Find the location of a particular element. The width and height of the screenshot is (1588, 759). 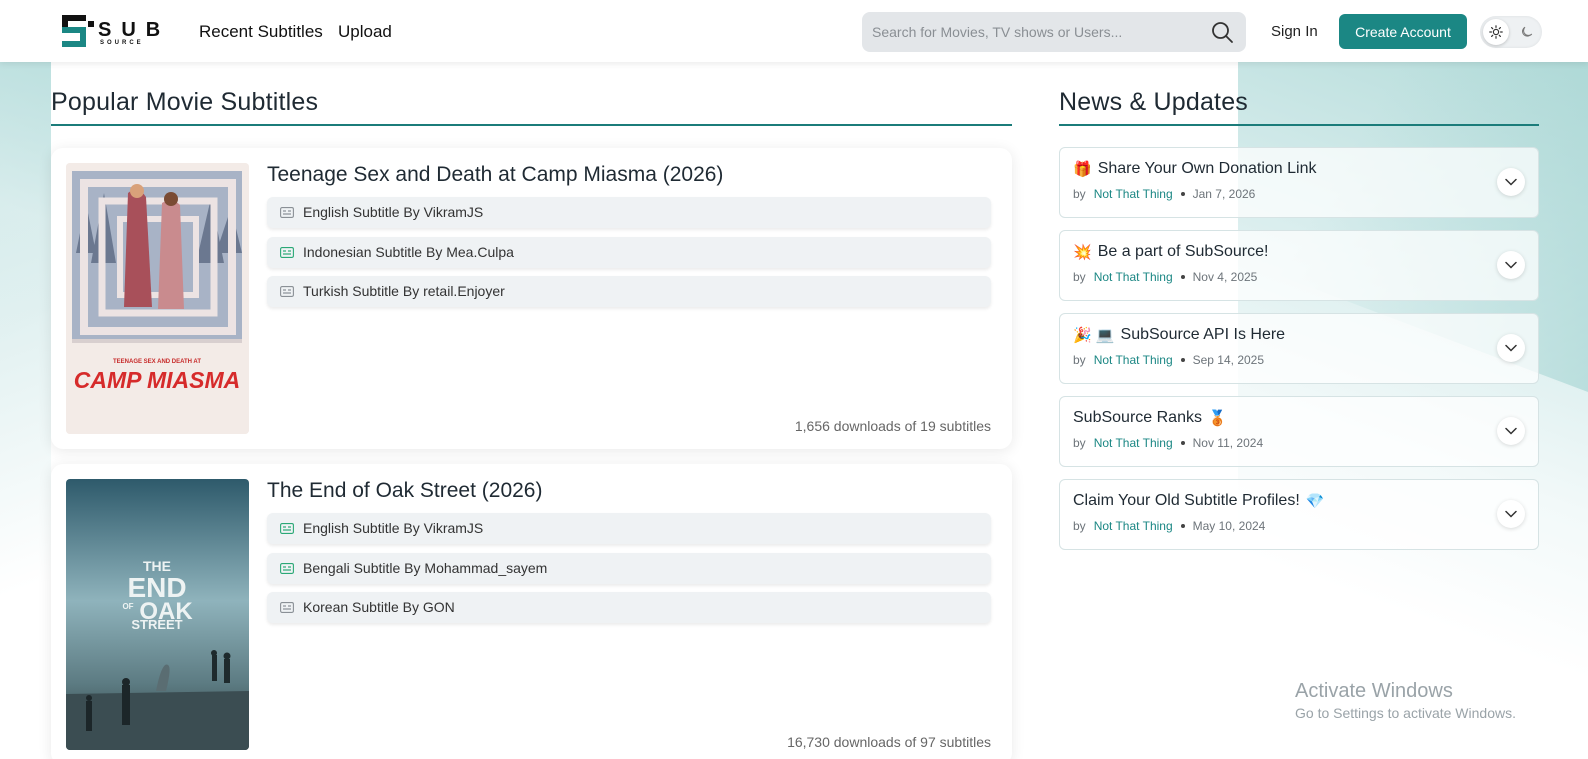

subtitle-item: Indonesian Subtitle By Mea.Culpa is located at coordinates (629, 252).